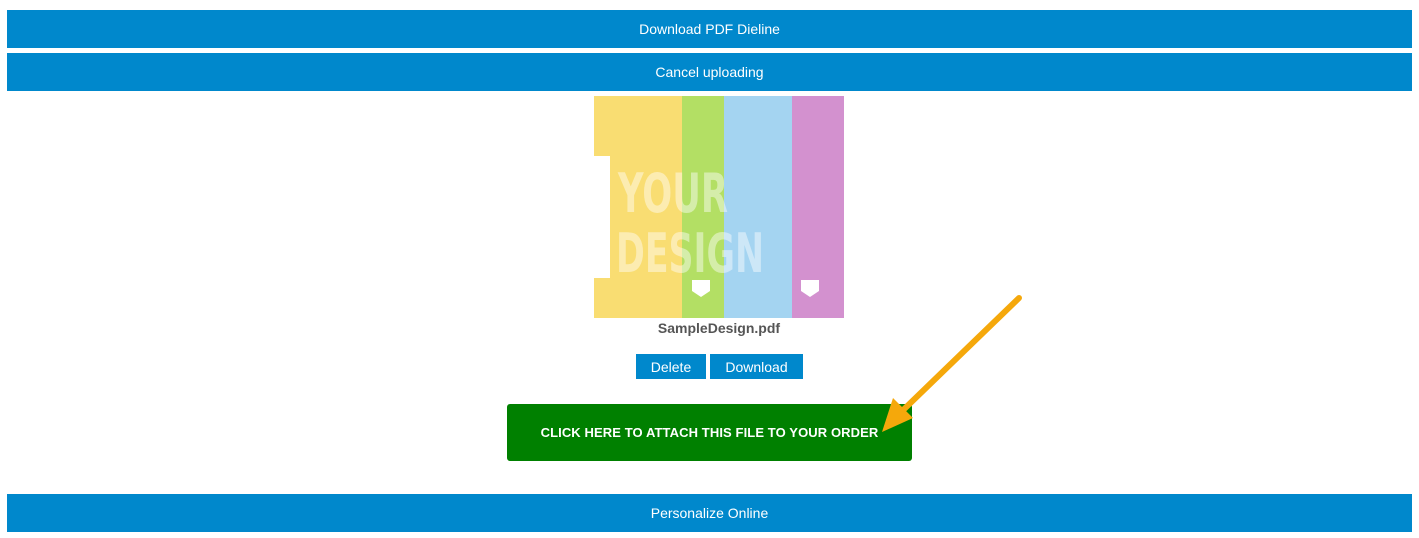 The image size is (1419, 538). I want to click on file-name-label: SampleDesign.pdf, so click(719, 328).